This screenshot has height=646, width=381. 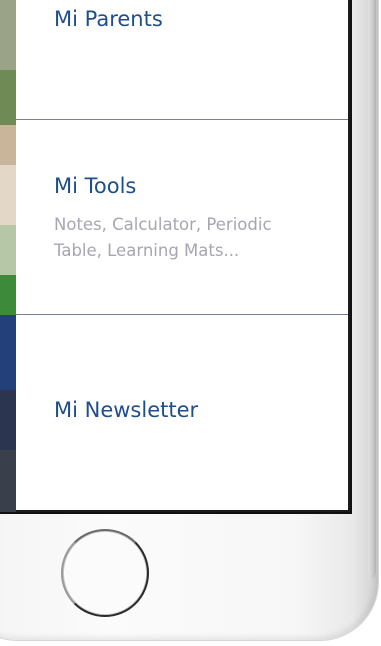 I want to click on home-button-icon, so click(x=105, y=573).